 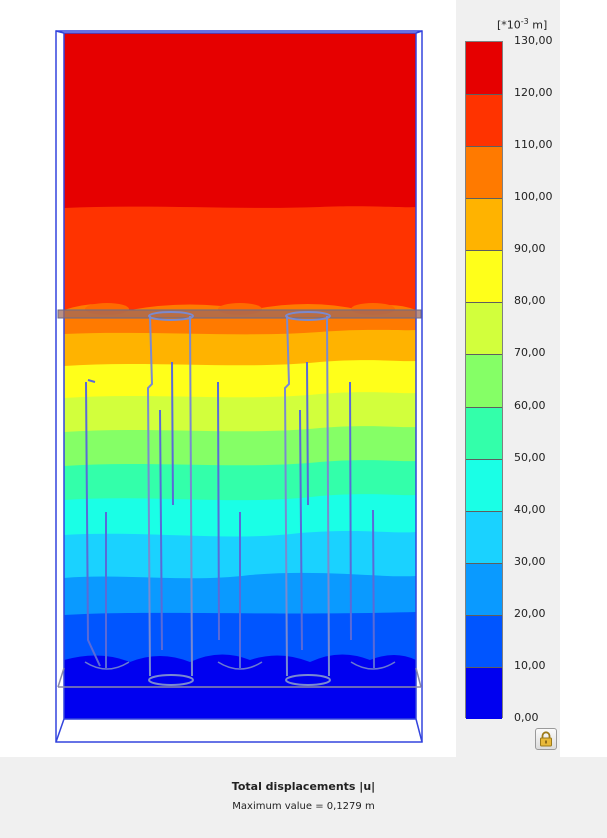 I want to click on legend-tick-label: 40,00, so click(x=530, y=509).